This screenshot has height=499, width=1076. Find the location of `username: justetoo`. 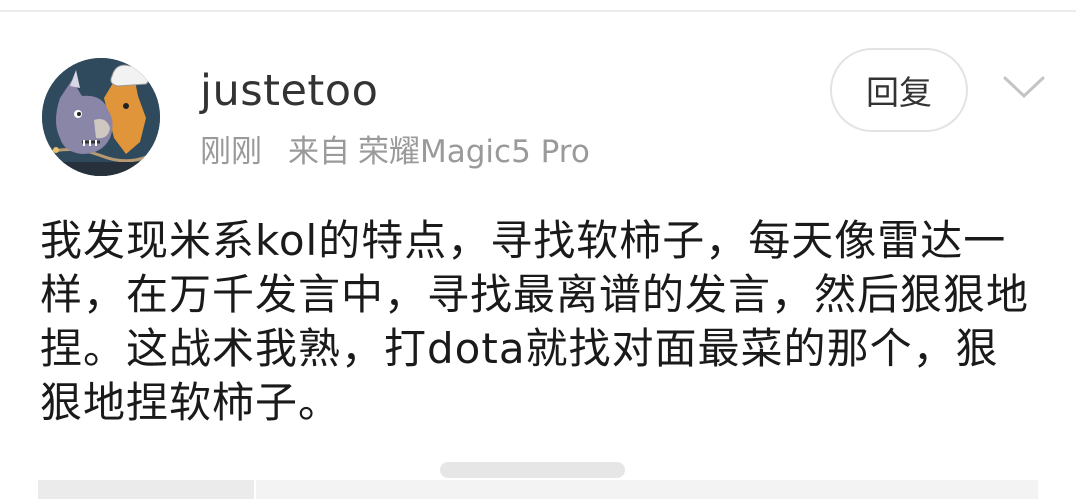

username: justetoo is located at coordinates (289, 91).